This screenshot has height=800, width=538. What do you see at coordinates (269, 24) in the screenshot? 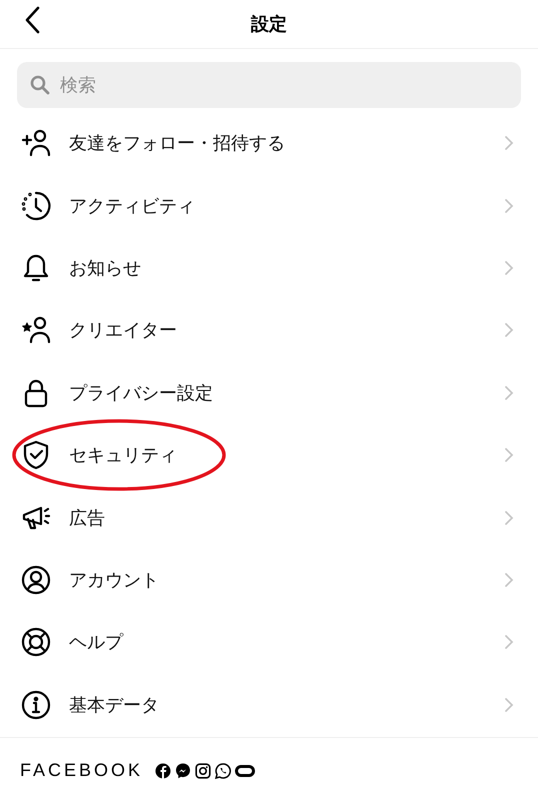
I see `page-title: 設定` at bounding box center [269, 24].